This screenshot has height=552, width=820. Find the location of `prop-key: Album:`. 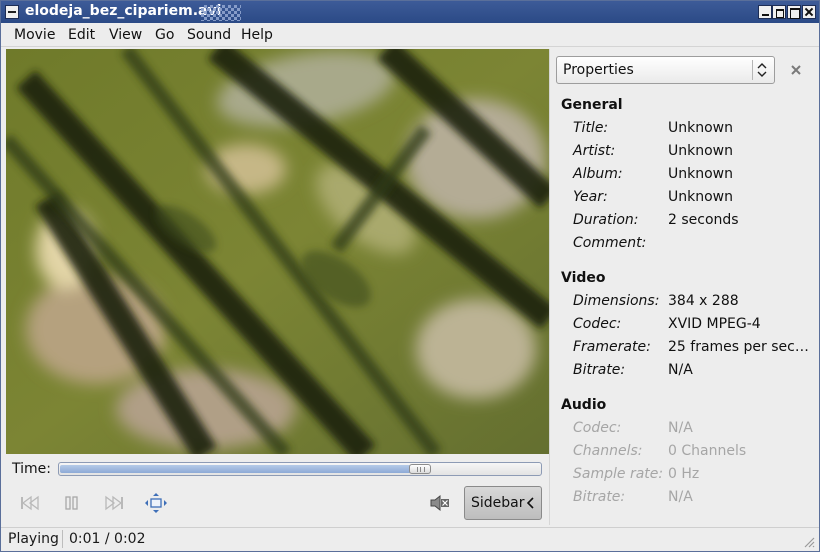

prop-key: Album: is located at coordinates (598, 174).